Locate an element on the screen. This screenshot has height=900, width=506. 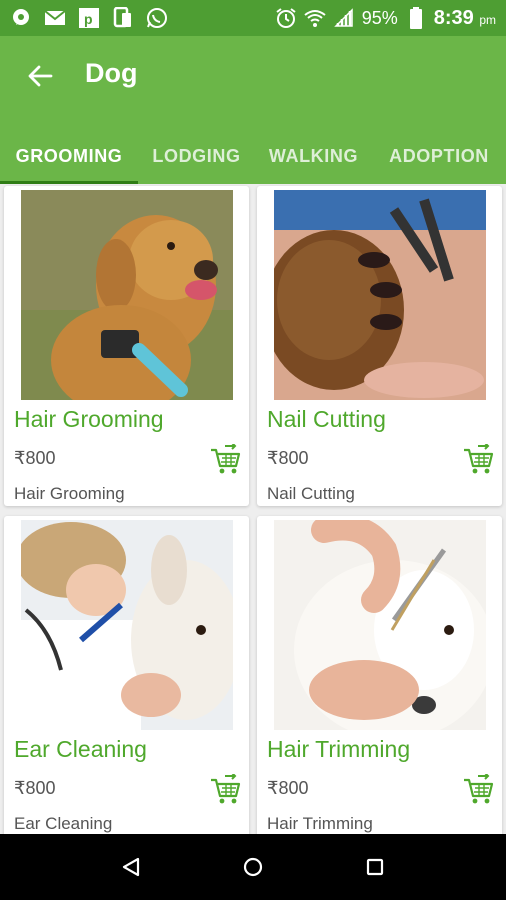
service-name: Hair Grooming is located at coordinates (89, 419).